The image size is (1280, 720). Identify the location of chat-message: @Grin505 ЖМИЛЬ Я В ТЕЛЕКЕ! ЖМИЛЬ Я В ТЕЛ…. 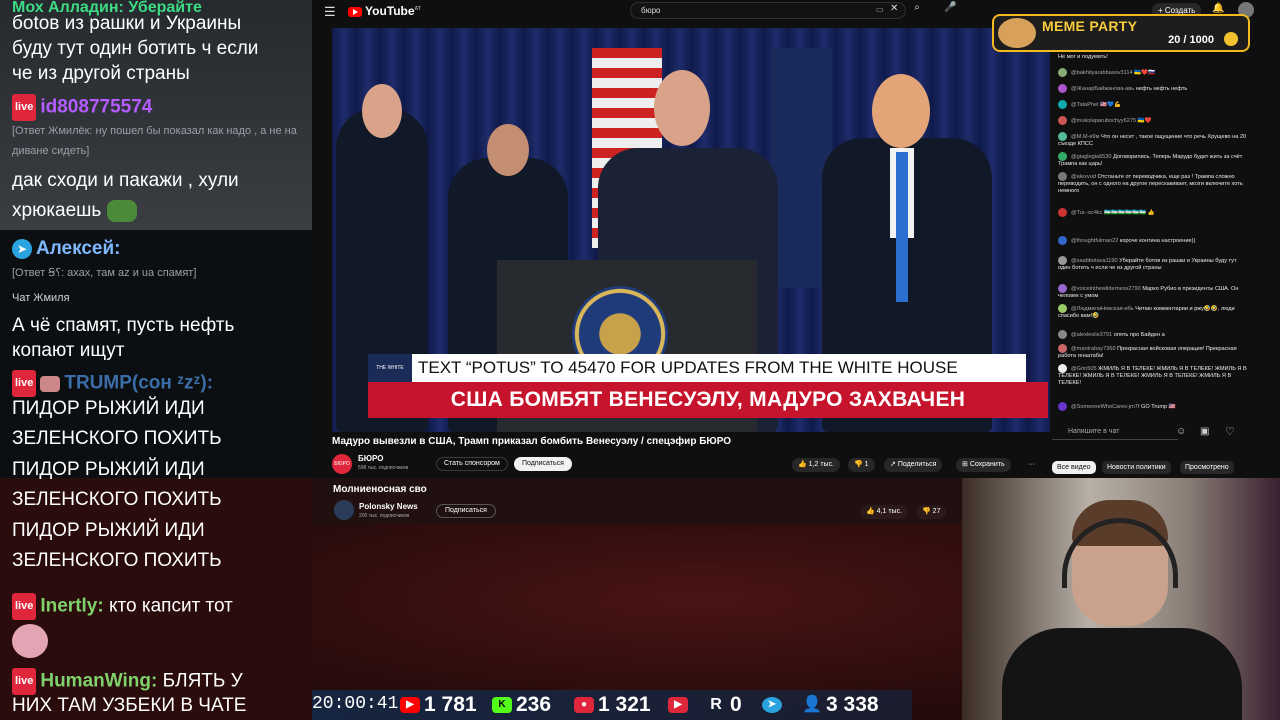
(1152, 375).